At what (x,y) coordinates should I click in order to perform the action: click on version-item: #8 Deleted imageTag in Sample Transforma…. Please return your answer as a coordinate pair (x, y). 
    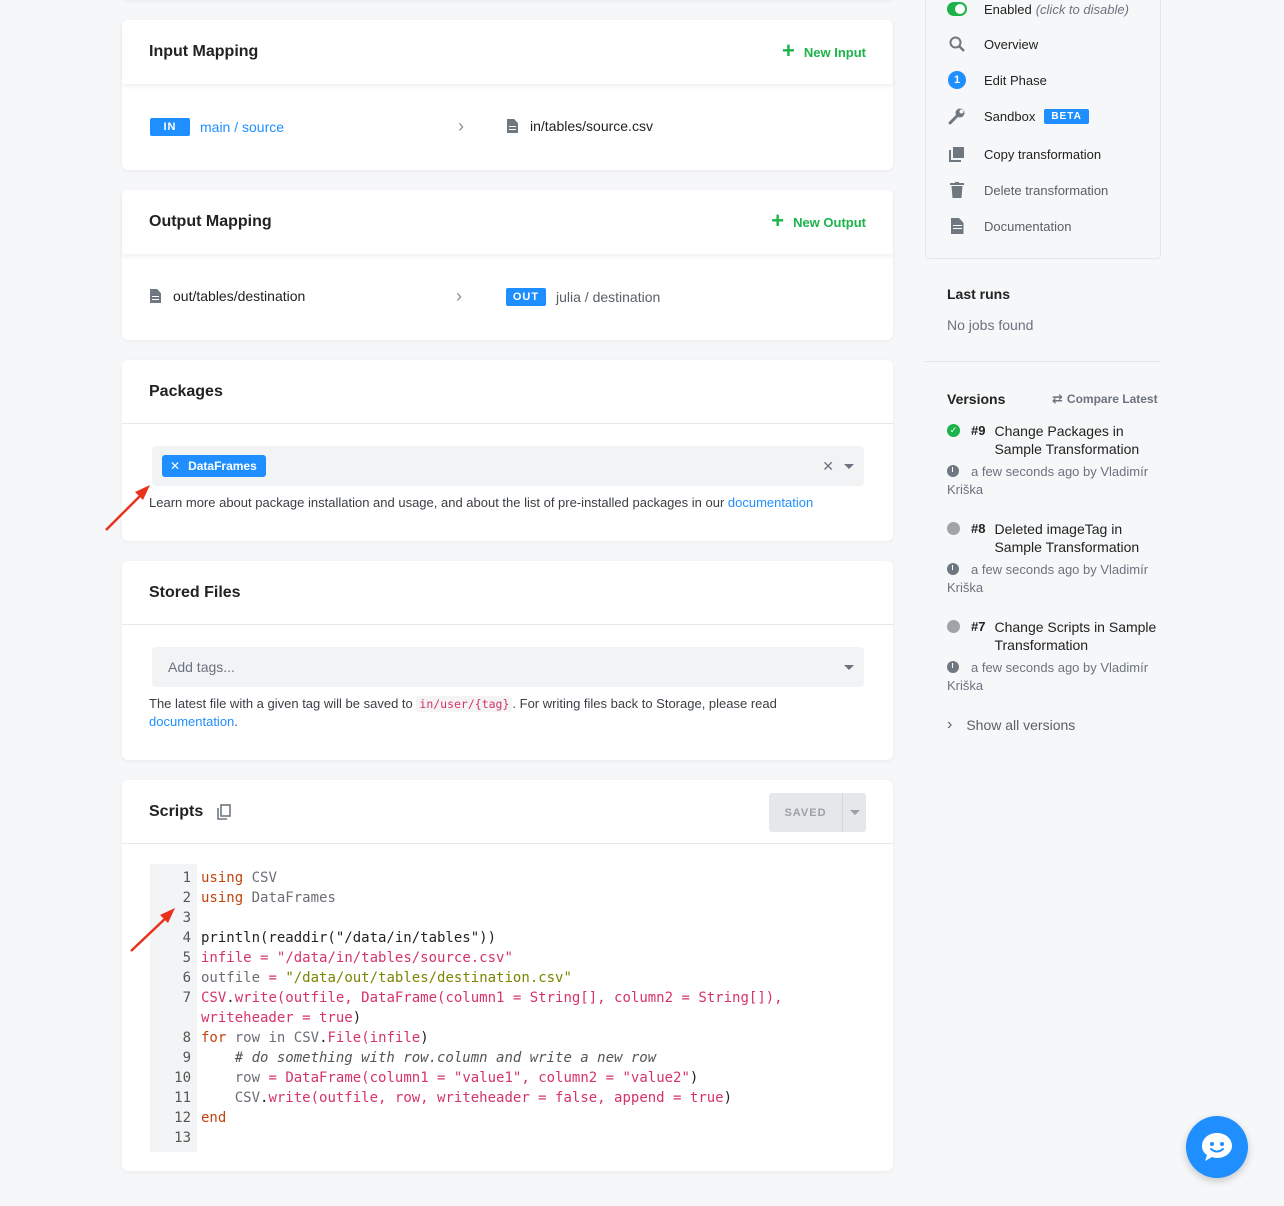
    Looking at the image, I should click on (1055, 558).